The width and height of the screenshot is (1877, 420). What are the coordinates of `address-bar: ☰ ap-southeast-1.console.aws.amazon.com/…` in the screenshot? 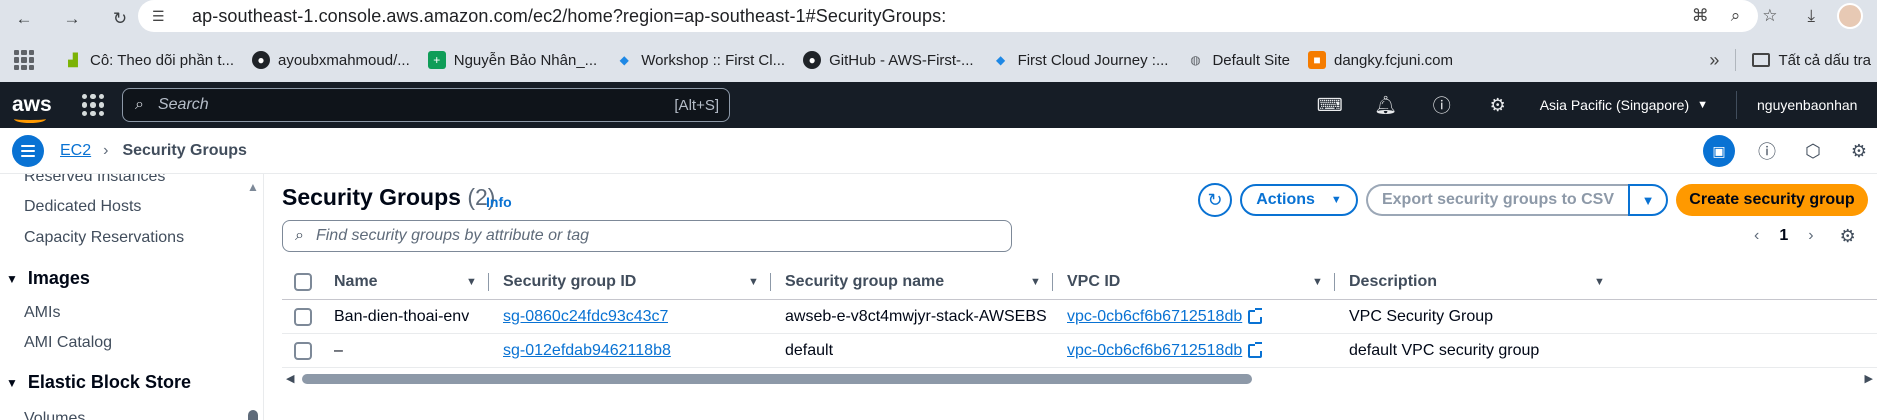 It's located at (948, 16).